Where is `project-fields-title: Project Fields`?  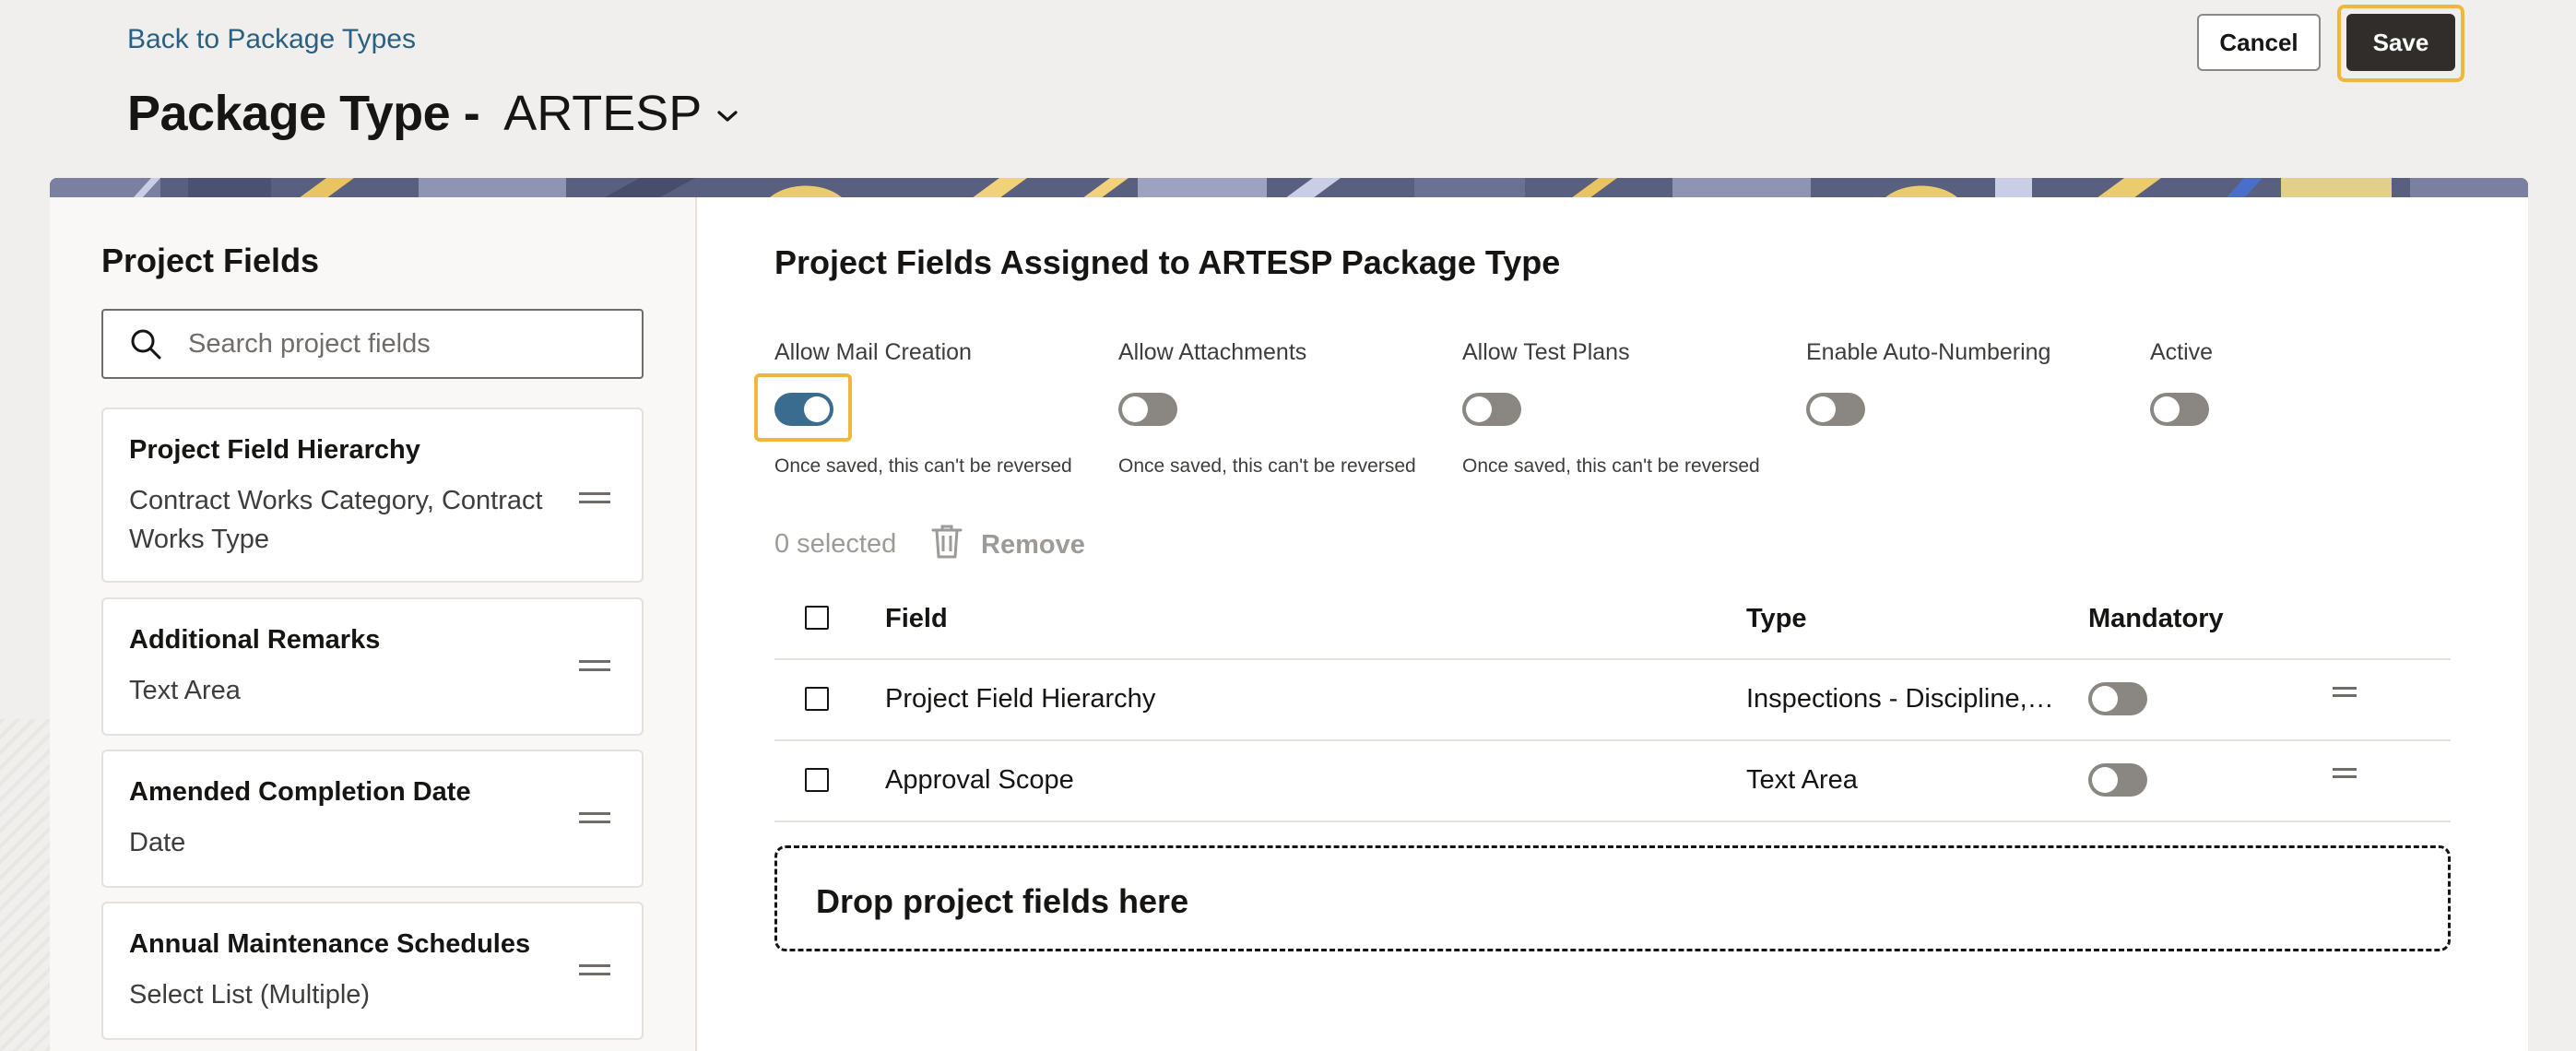
project-fields-title: Project Fields is located at coordinates (210, 260).